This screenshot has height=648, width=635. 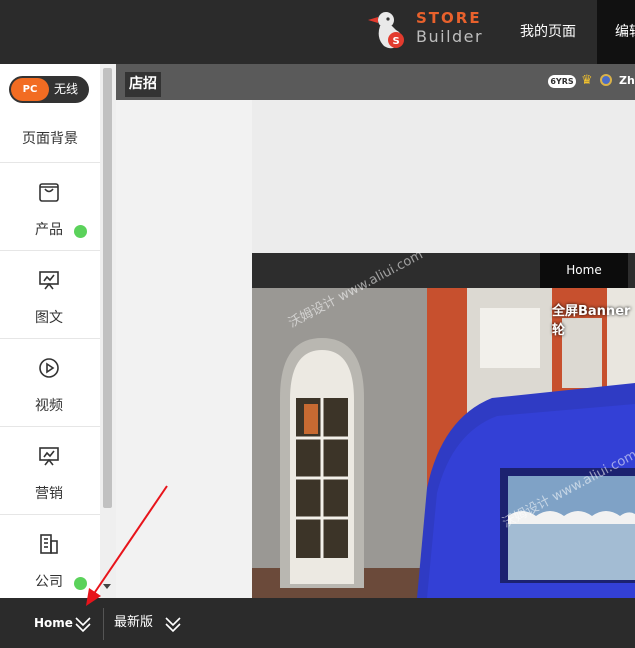 What do you see at coordinates (443, 270) in the screenshot?
I see `shop-nav-bar: Home` at bounding box center [443, 270].